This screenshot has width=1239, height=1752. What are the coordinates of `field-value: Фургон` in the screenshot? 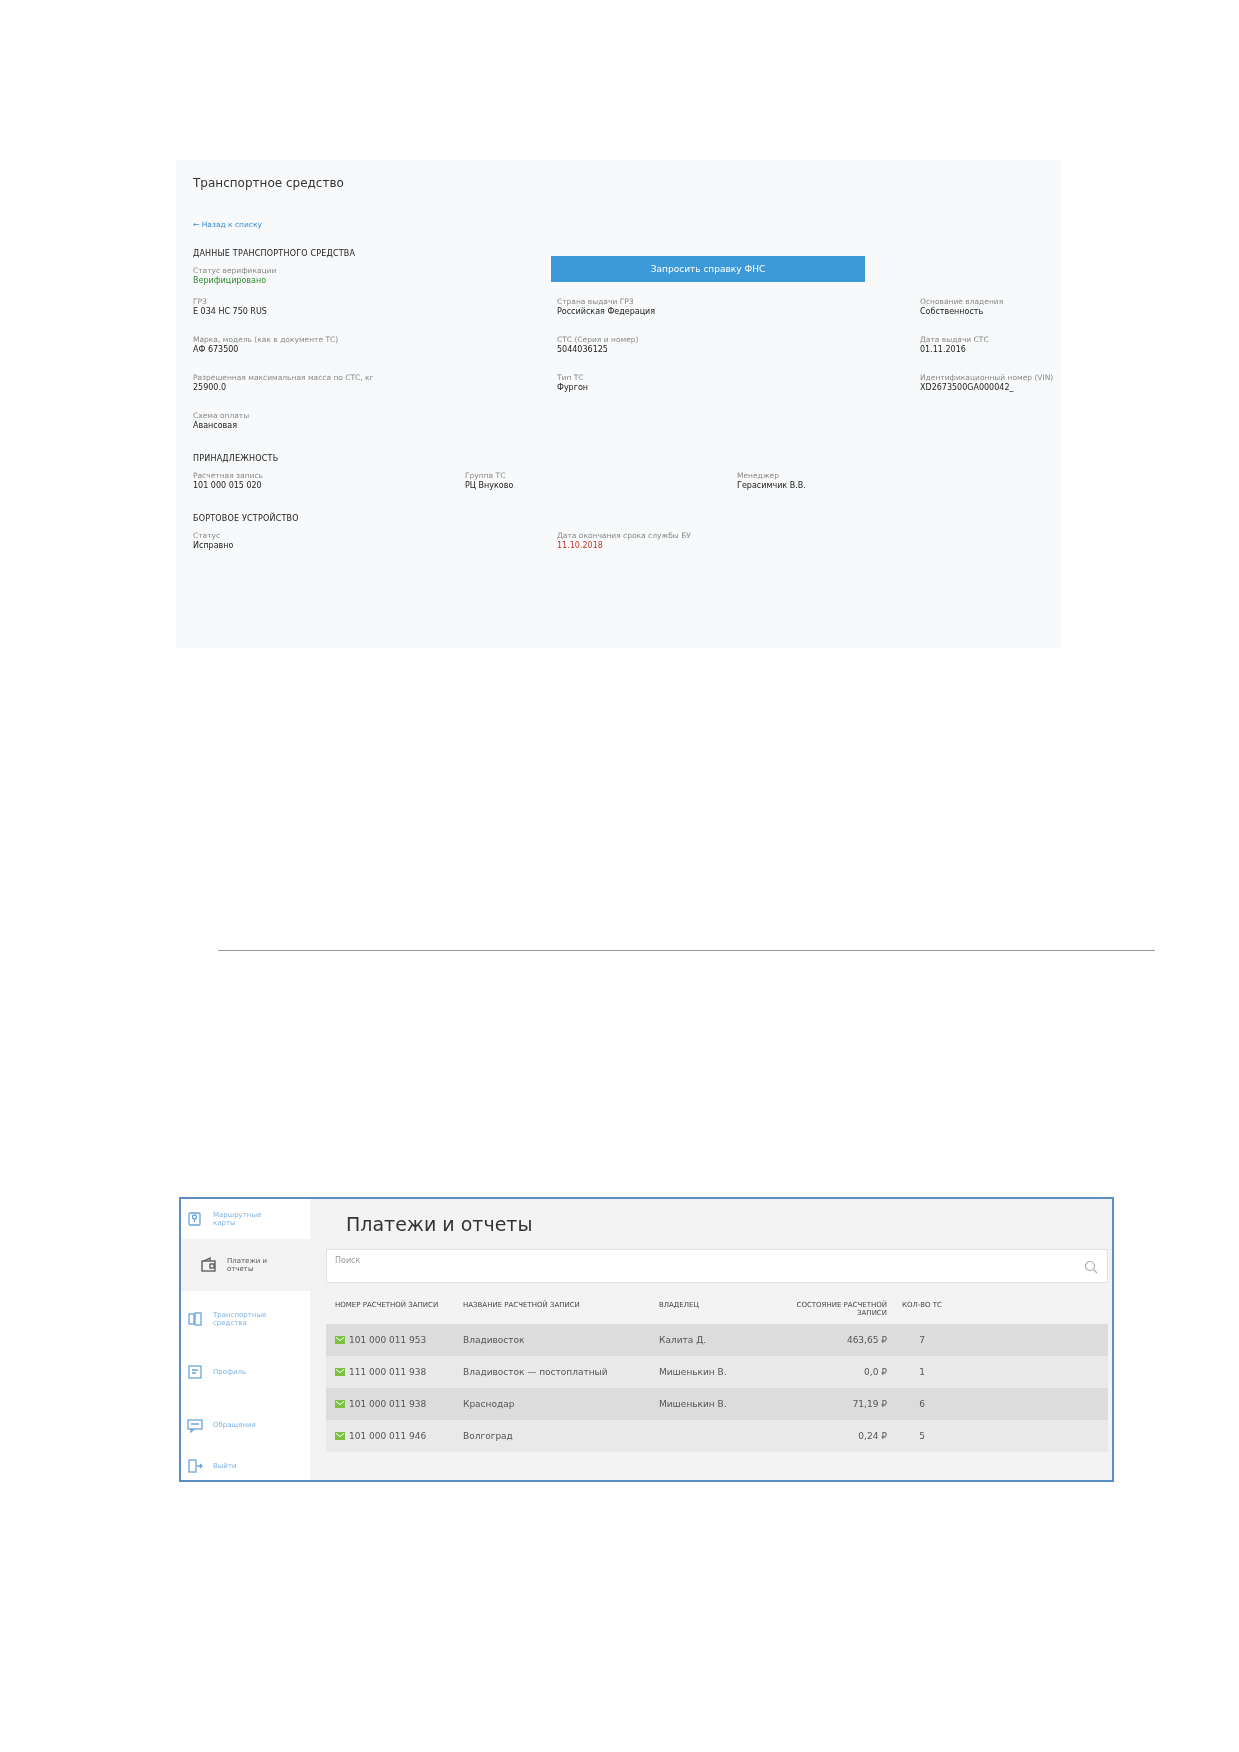 It's located at (573, 387).